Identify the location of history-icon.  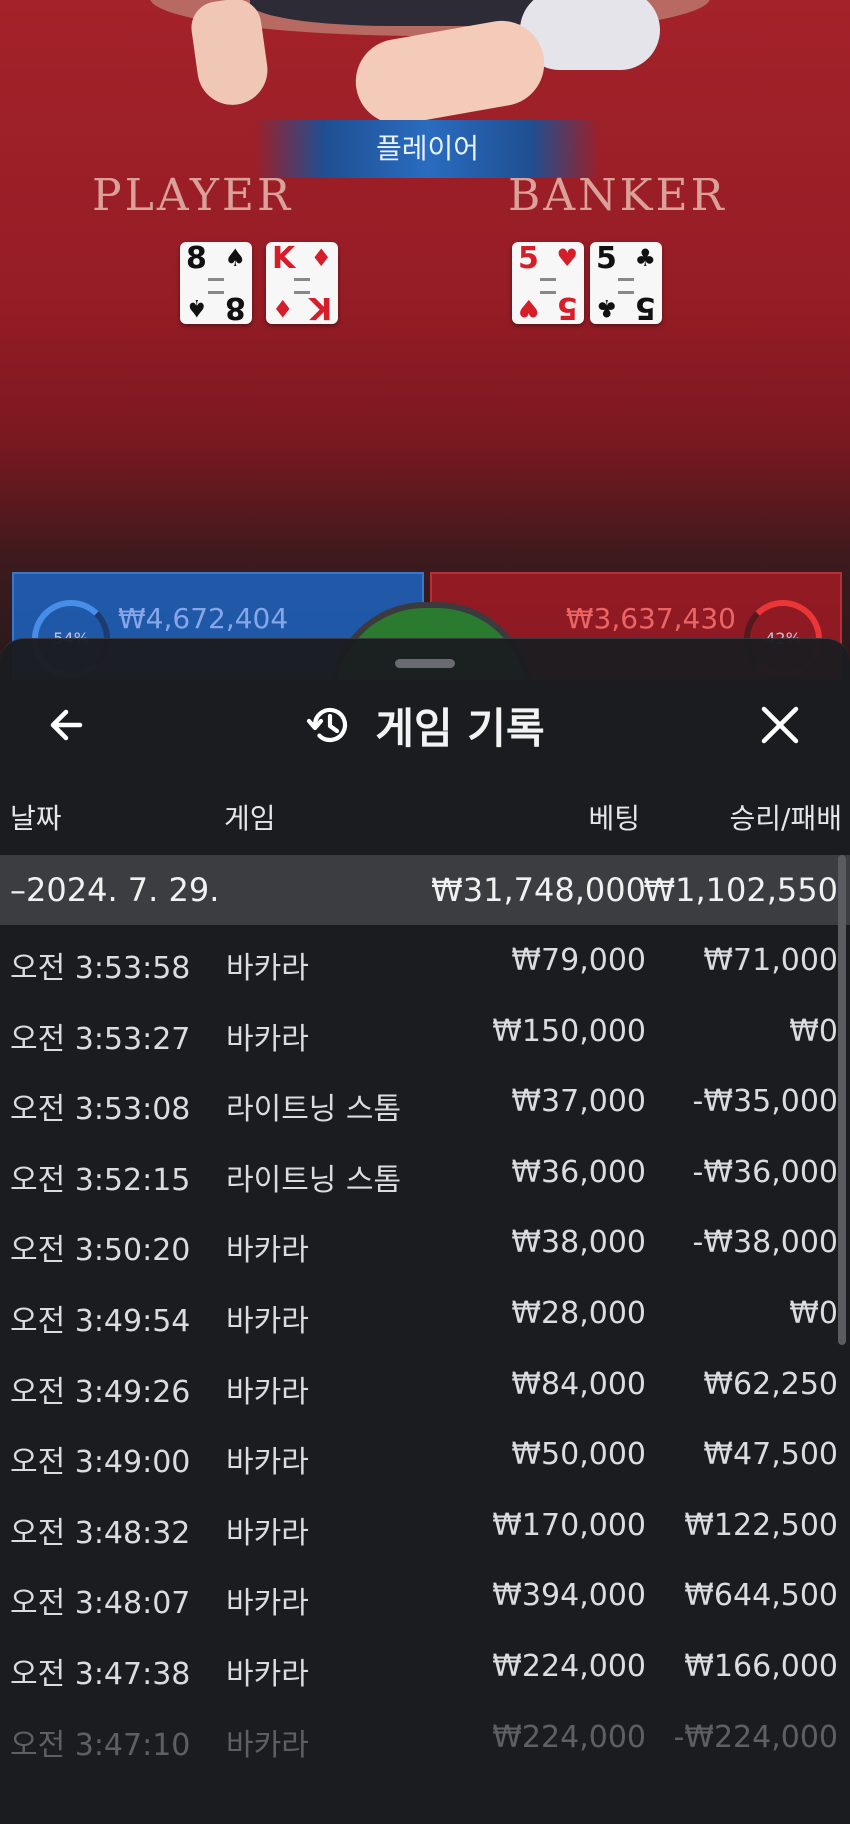
(327, 725).